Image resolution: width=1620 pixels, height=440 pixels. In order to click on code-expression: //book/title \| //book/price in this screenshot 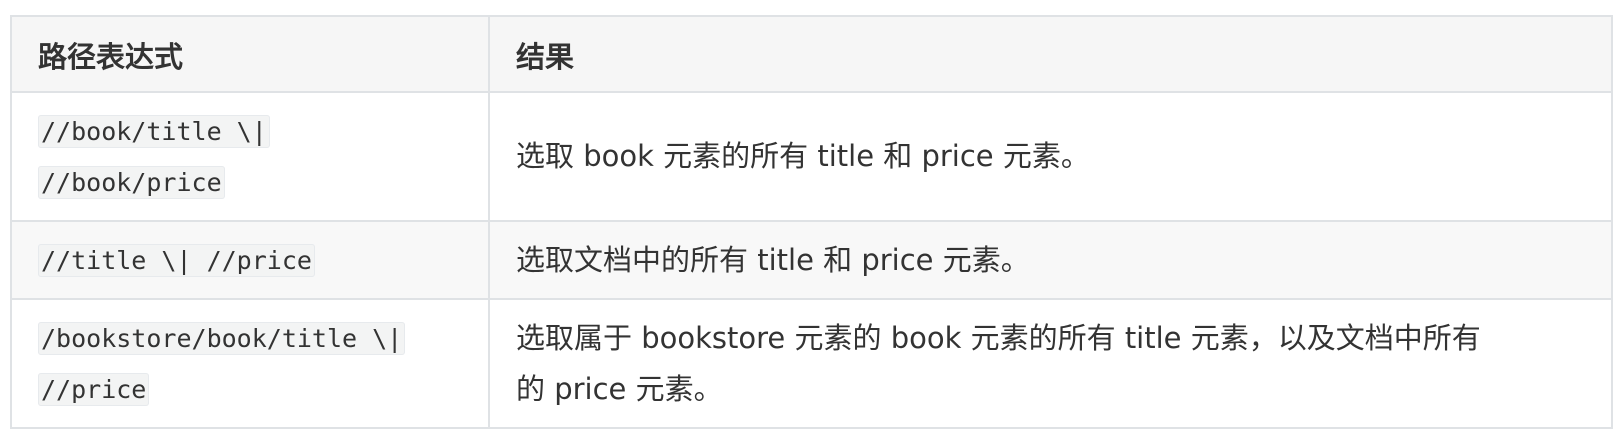, I will do `click(250, 157)`.